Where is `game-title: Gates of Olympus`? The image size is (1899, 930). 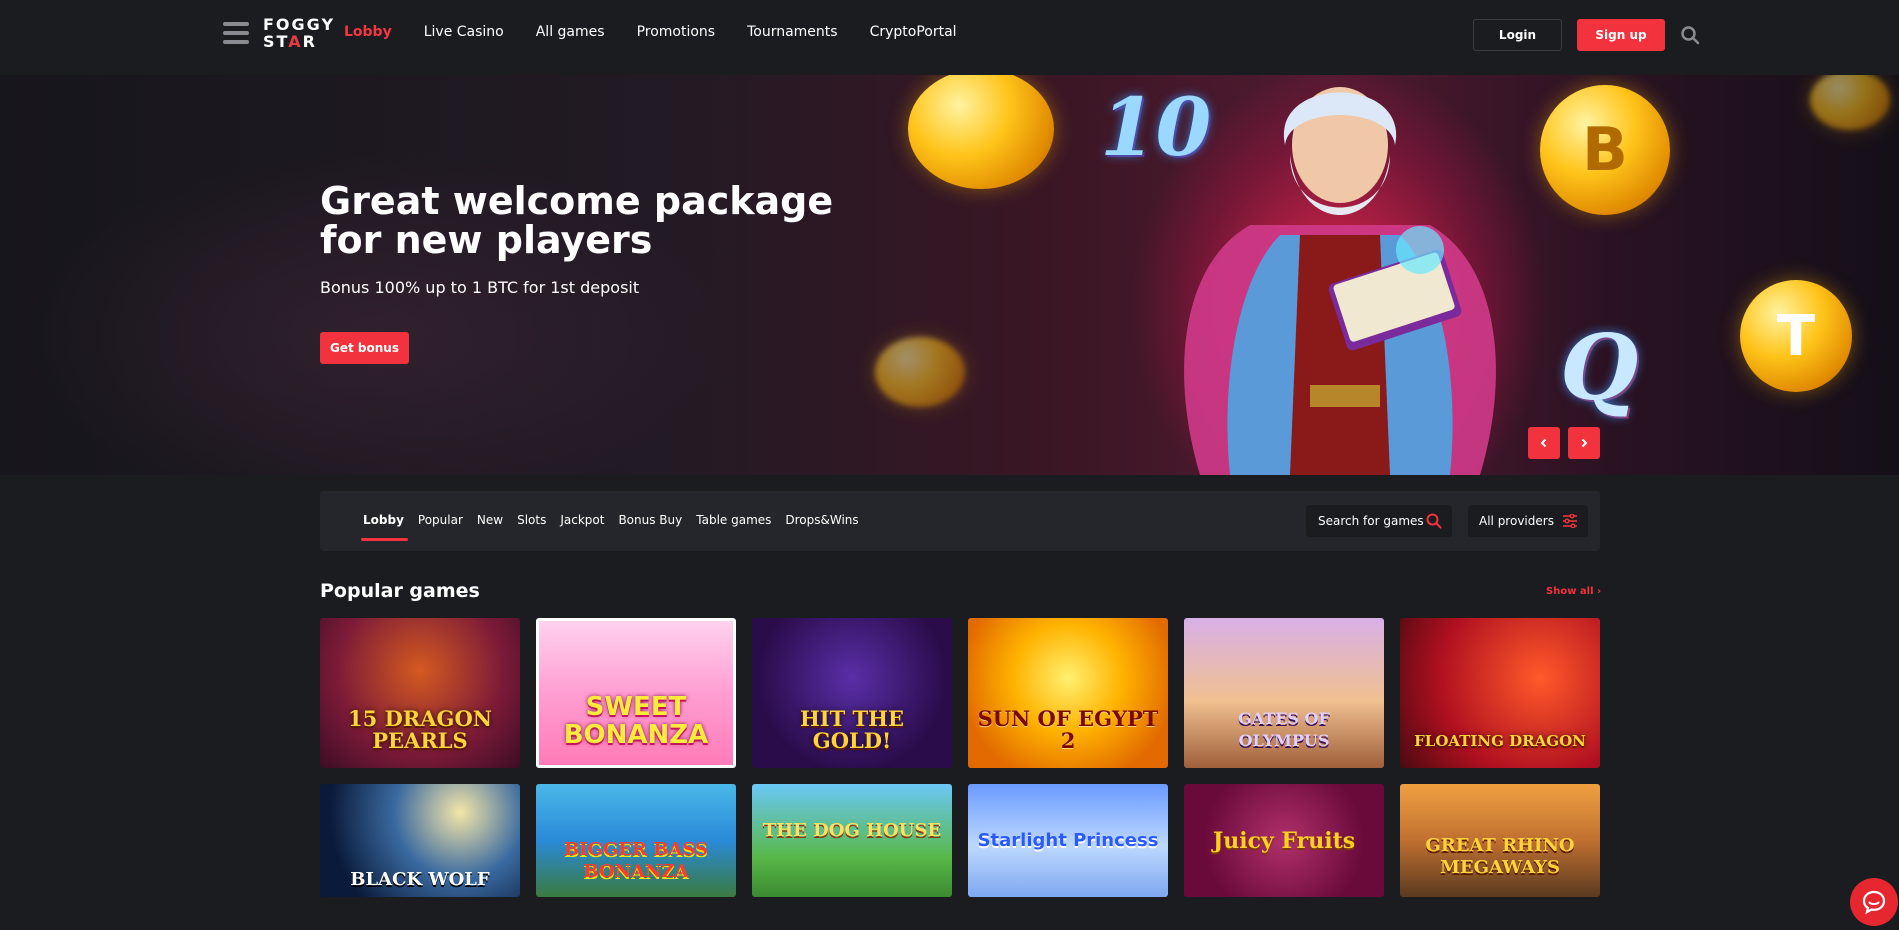
game-title: Gates of Olympus is located at coordinates (1284, 729).